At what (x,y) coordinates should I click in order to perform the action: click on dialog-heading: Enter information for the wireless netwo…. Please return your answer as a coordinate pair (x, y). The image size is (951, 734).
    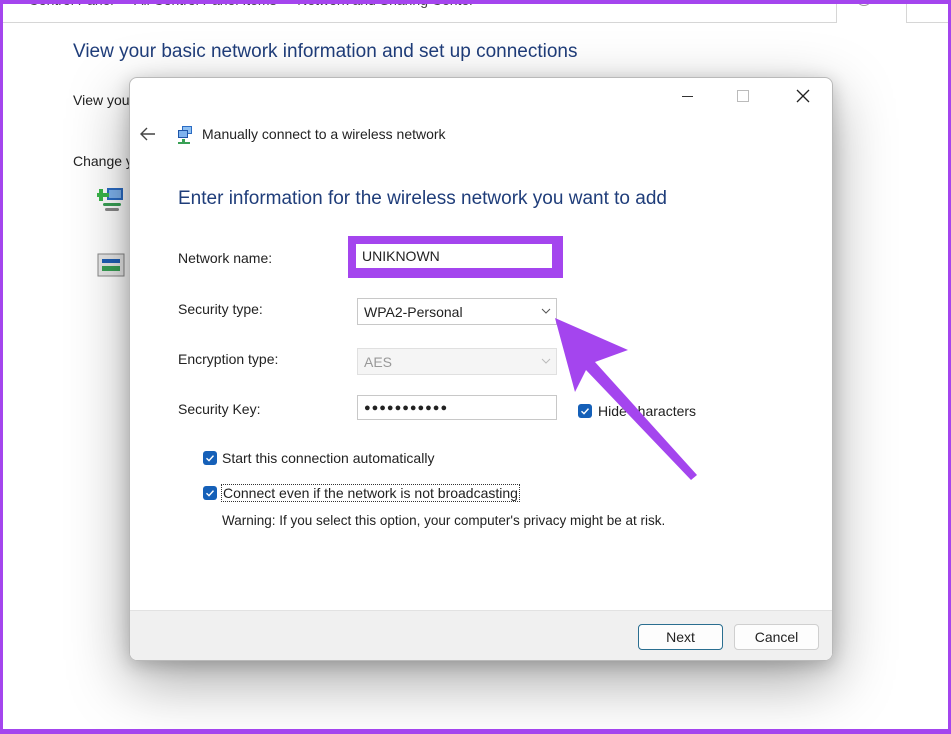
    Looking at the image, I should click on (422, 198).